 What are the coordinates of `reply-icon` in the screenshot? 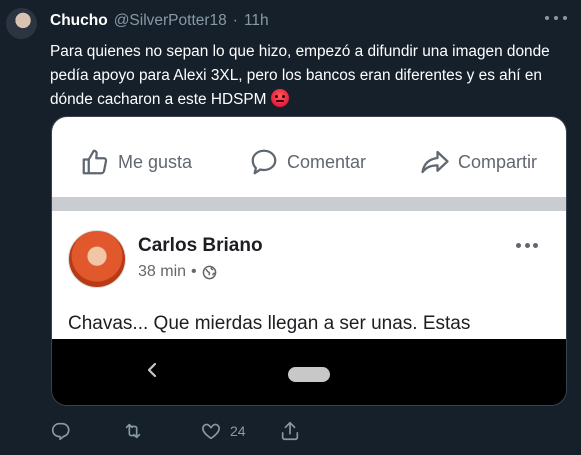 It's located at (60, 431).